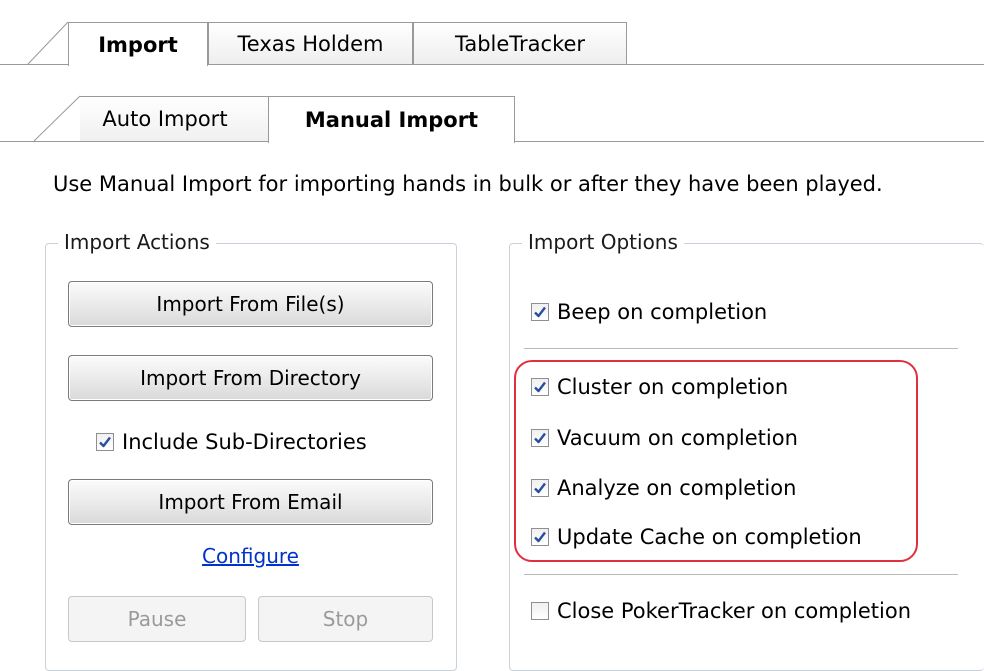  What do you see at coordinates (244, 442) in the screenshot?
I see `include-subdirectories-label: Include Sub-Directories` at bounding box center [244, 442].